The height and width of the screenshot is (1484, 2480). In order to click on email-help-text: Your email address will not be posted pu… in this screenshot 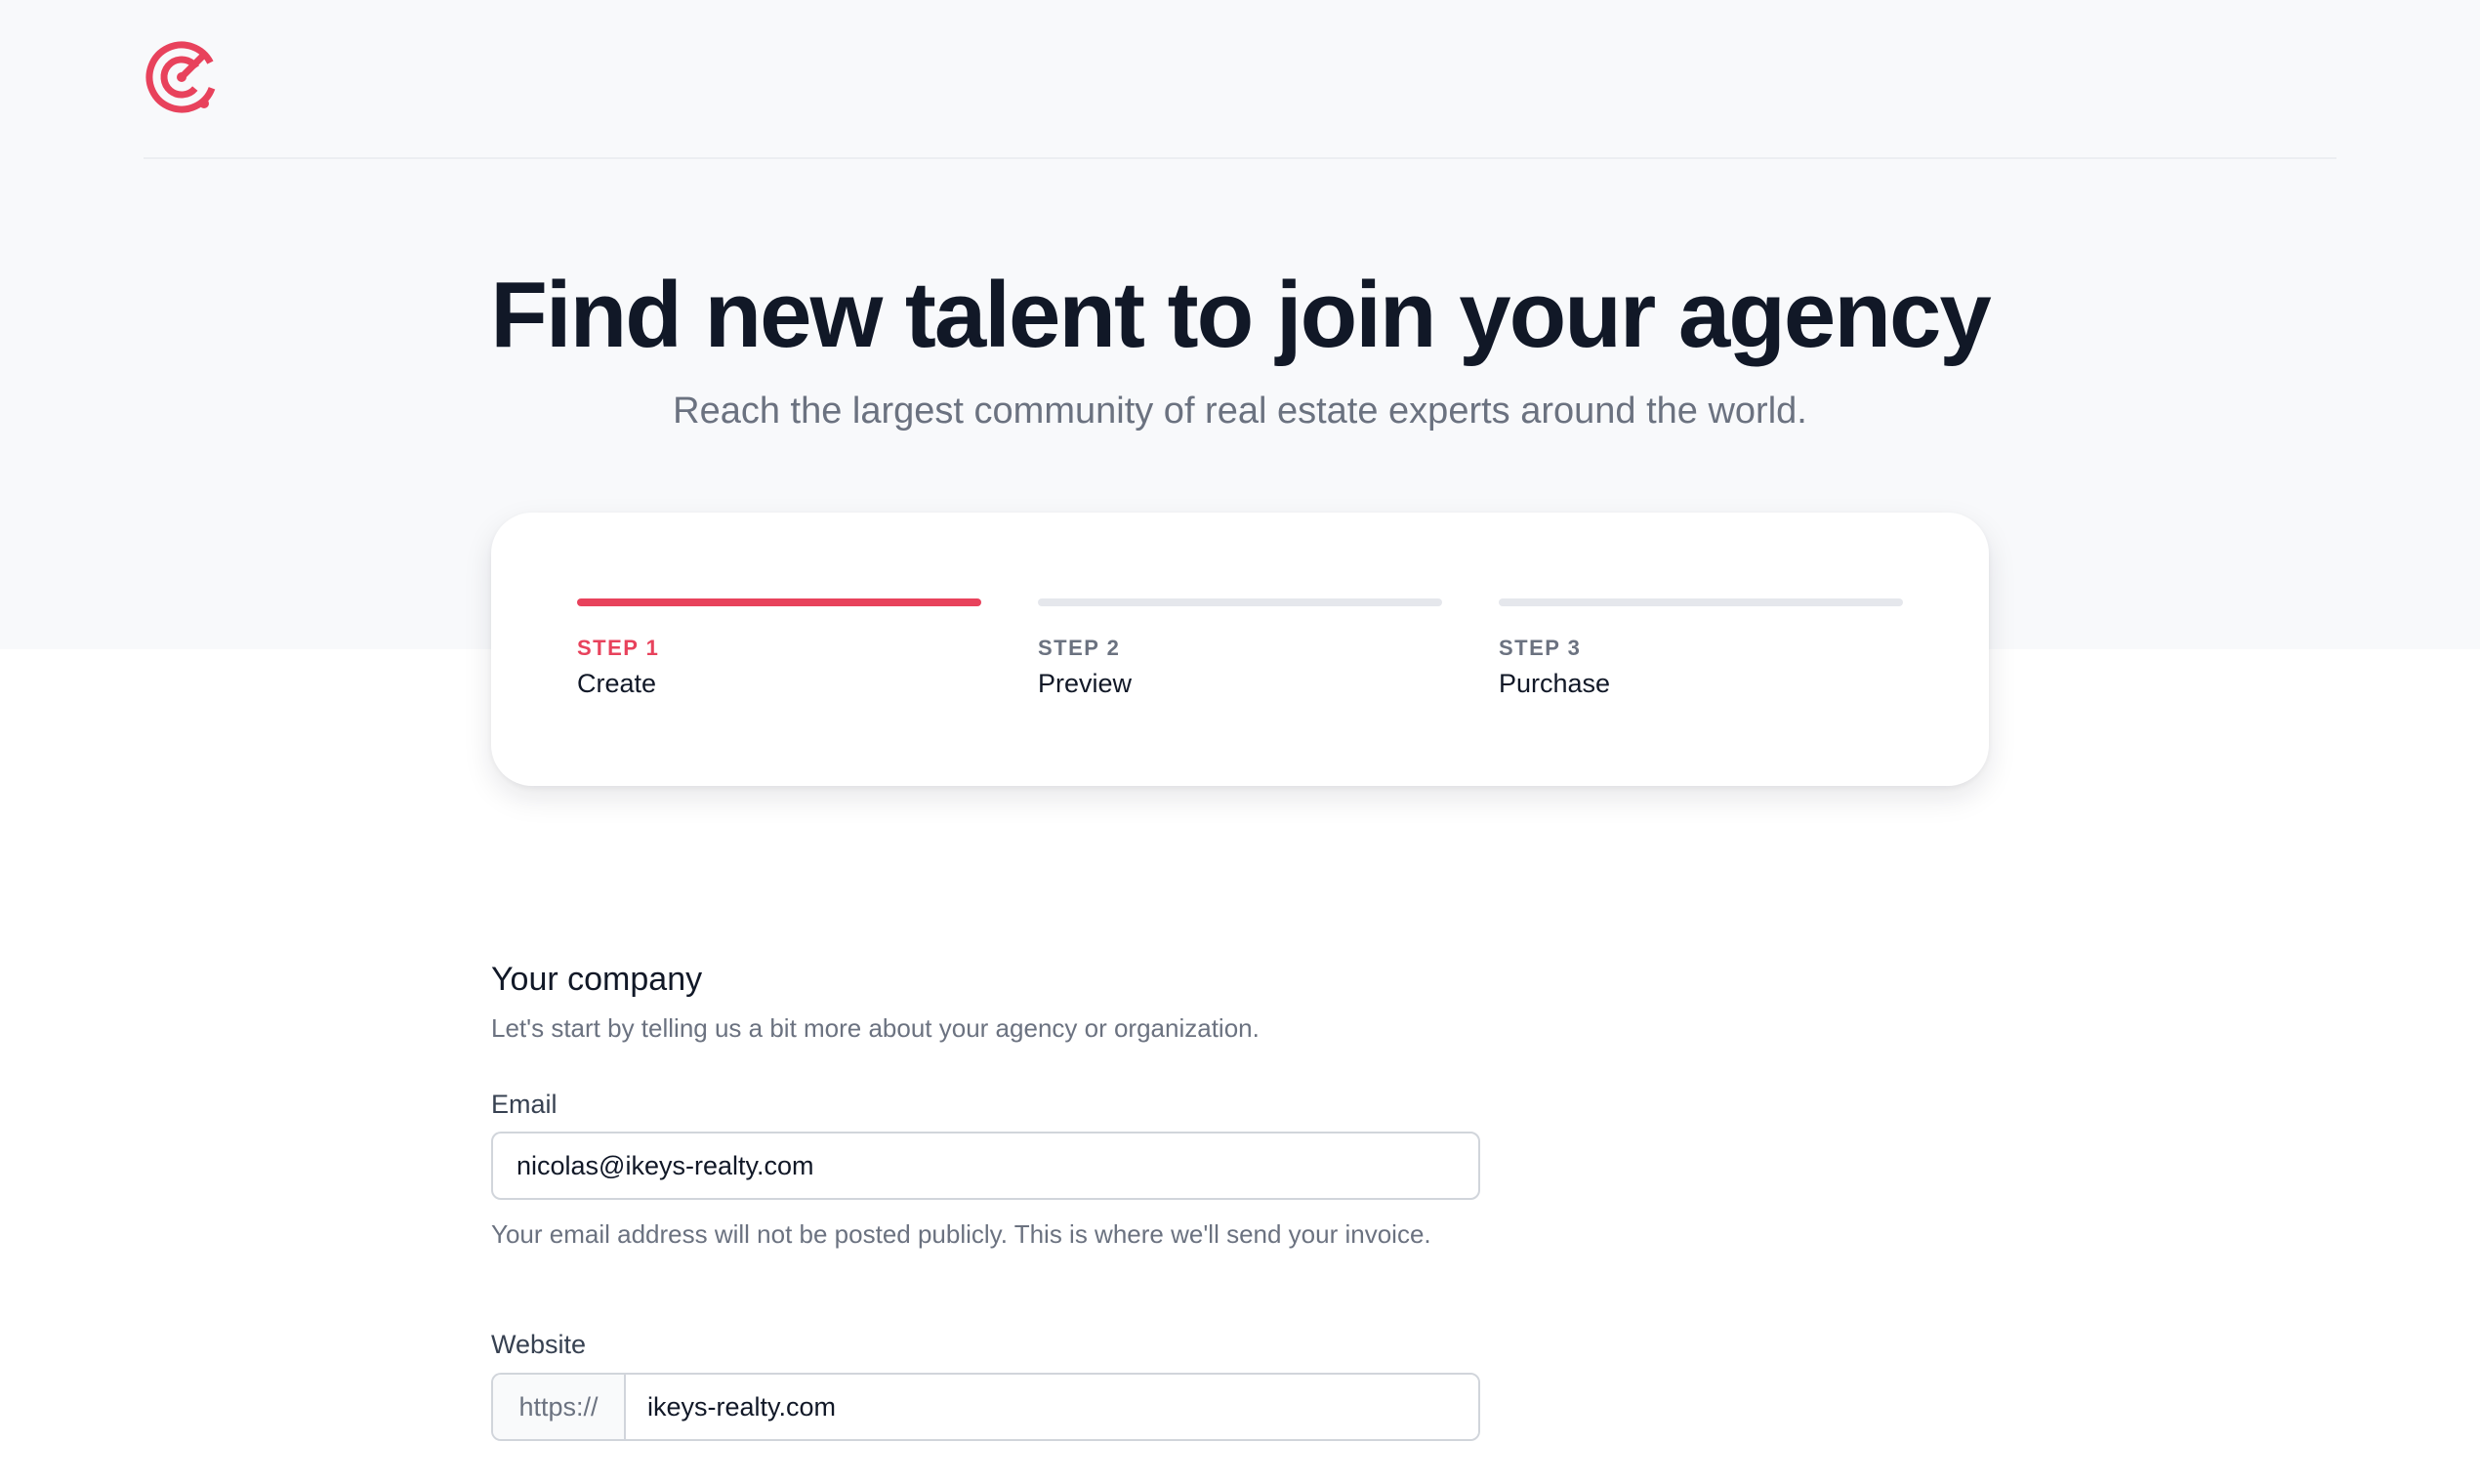, I will do `click(961, 1234)`.